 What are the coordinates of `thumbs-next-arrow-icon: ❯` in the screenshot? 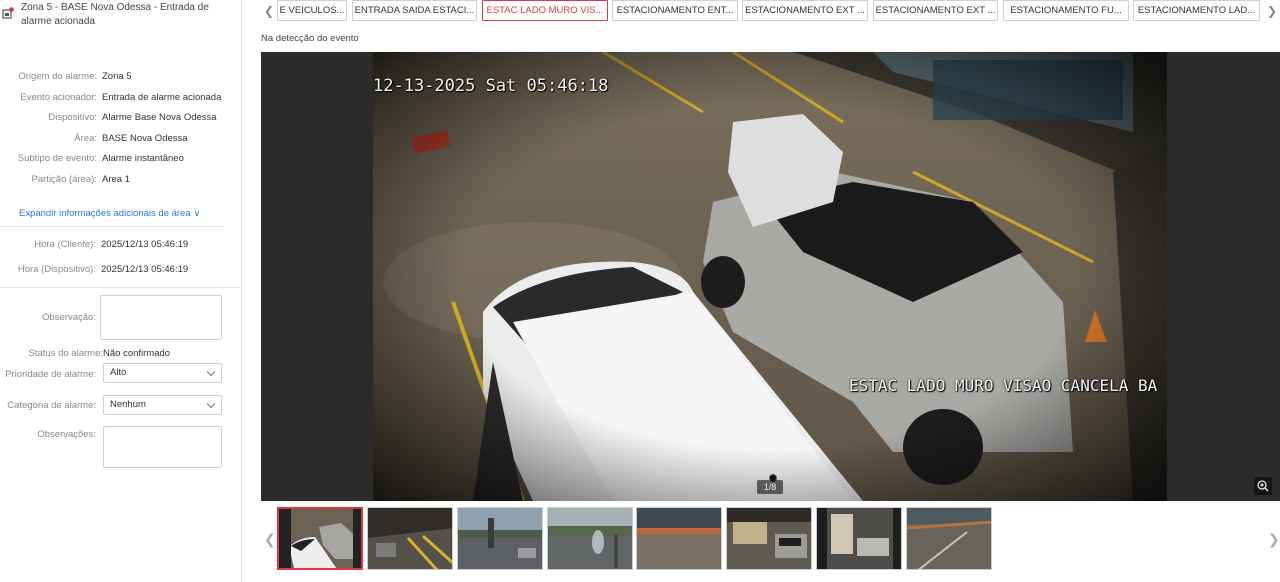 It's located at (1274, 539).